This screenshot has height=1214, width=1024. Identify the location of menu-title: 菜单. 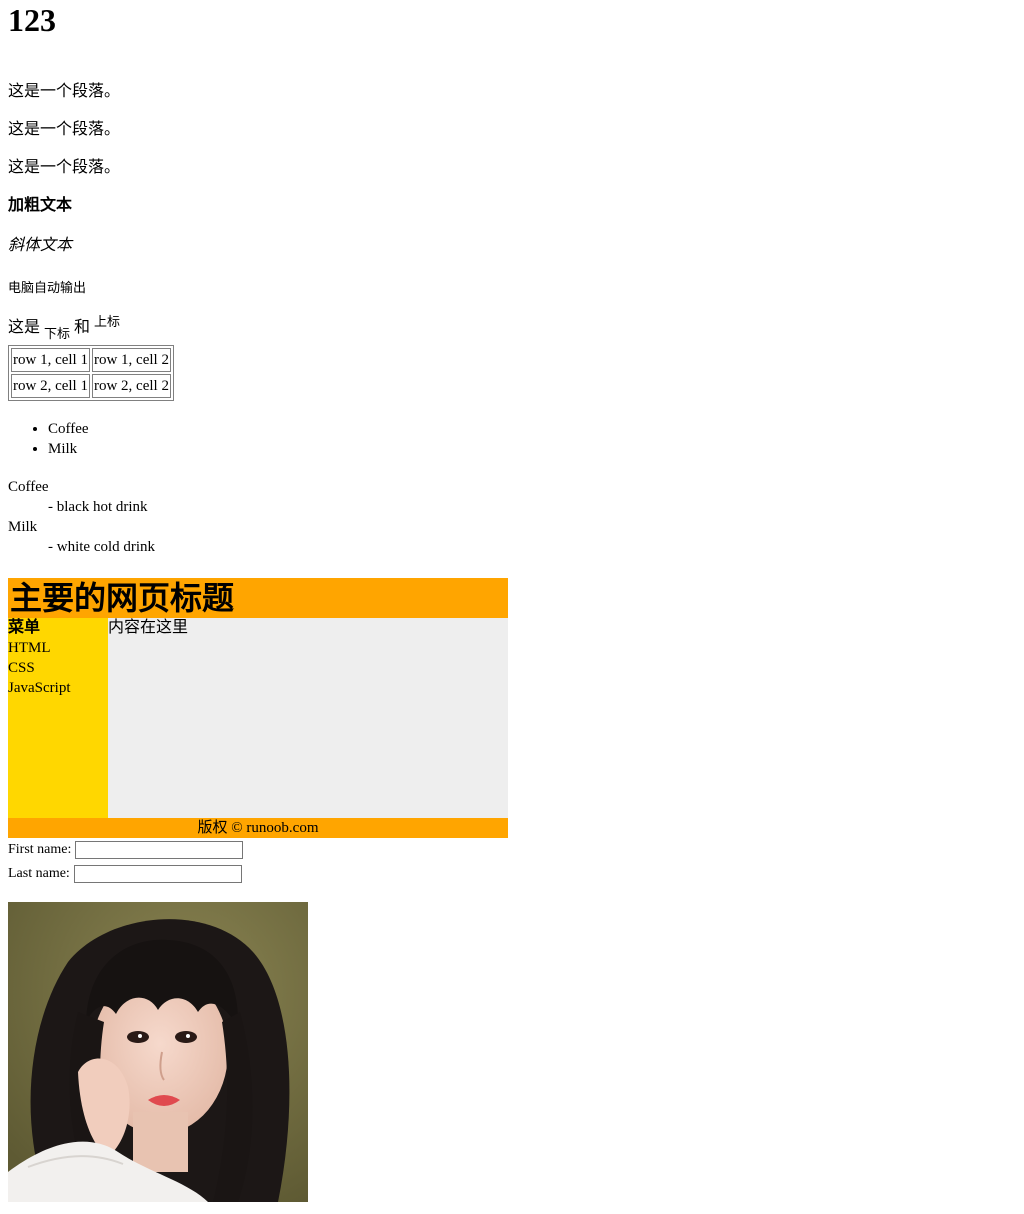
(24, 627).